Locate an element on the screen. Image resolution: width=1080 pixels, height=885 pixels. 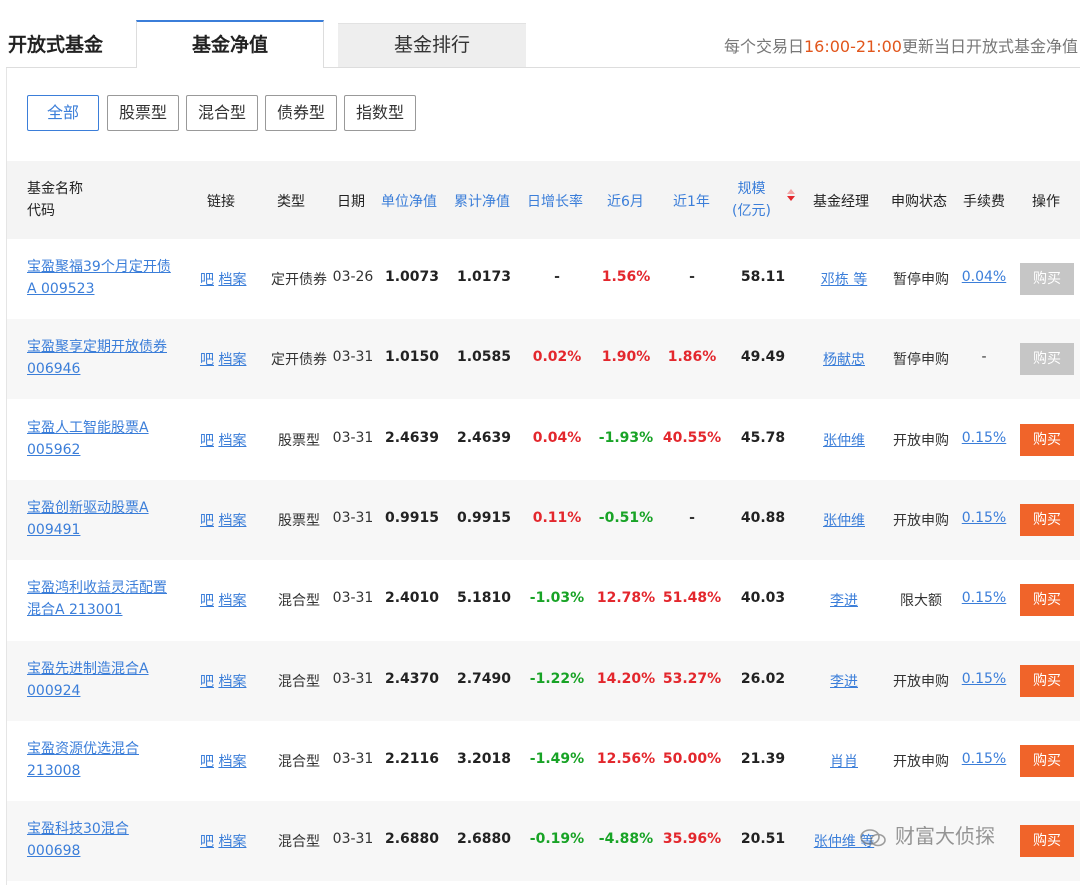
fund-name-link: 宝盈资源优选混合 213008 is located at coordinates (83, 760).